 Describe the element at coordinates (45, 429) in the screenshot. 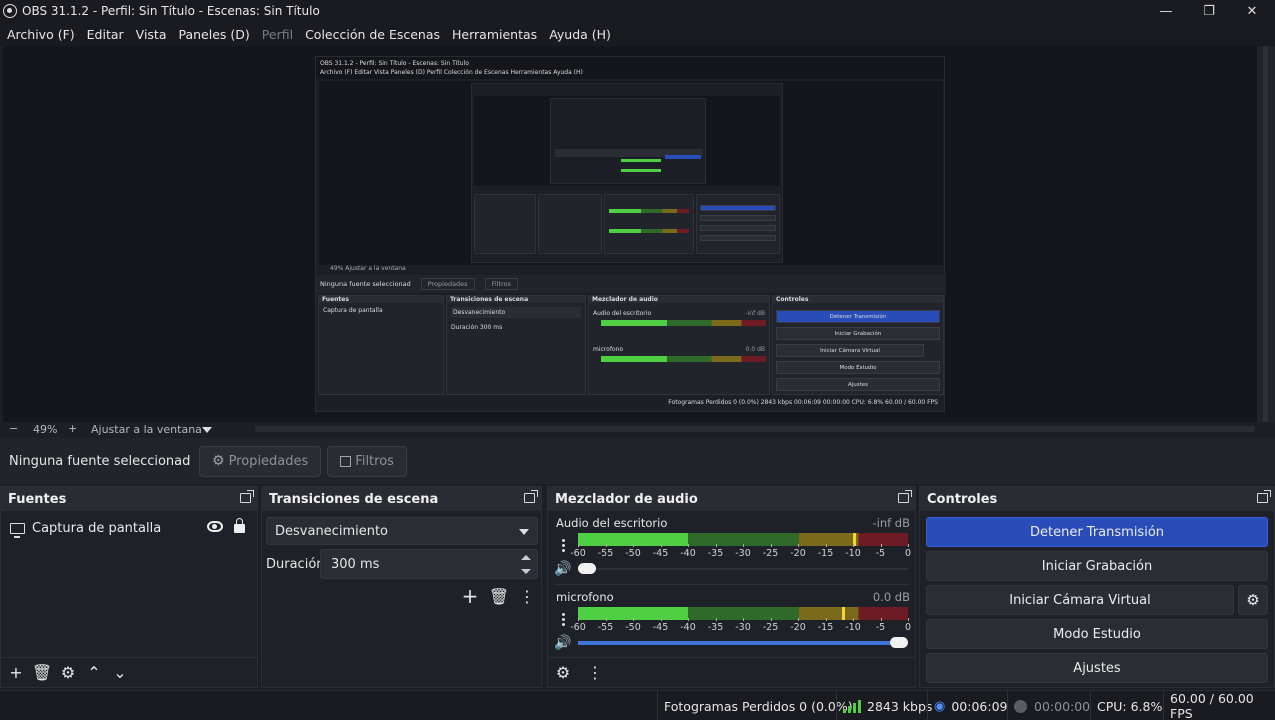

I see `zoom-value: 49%` at that location.